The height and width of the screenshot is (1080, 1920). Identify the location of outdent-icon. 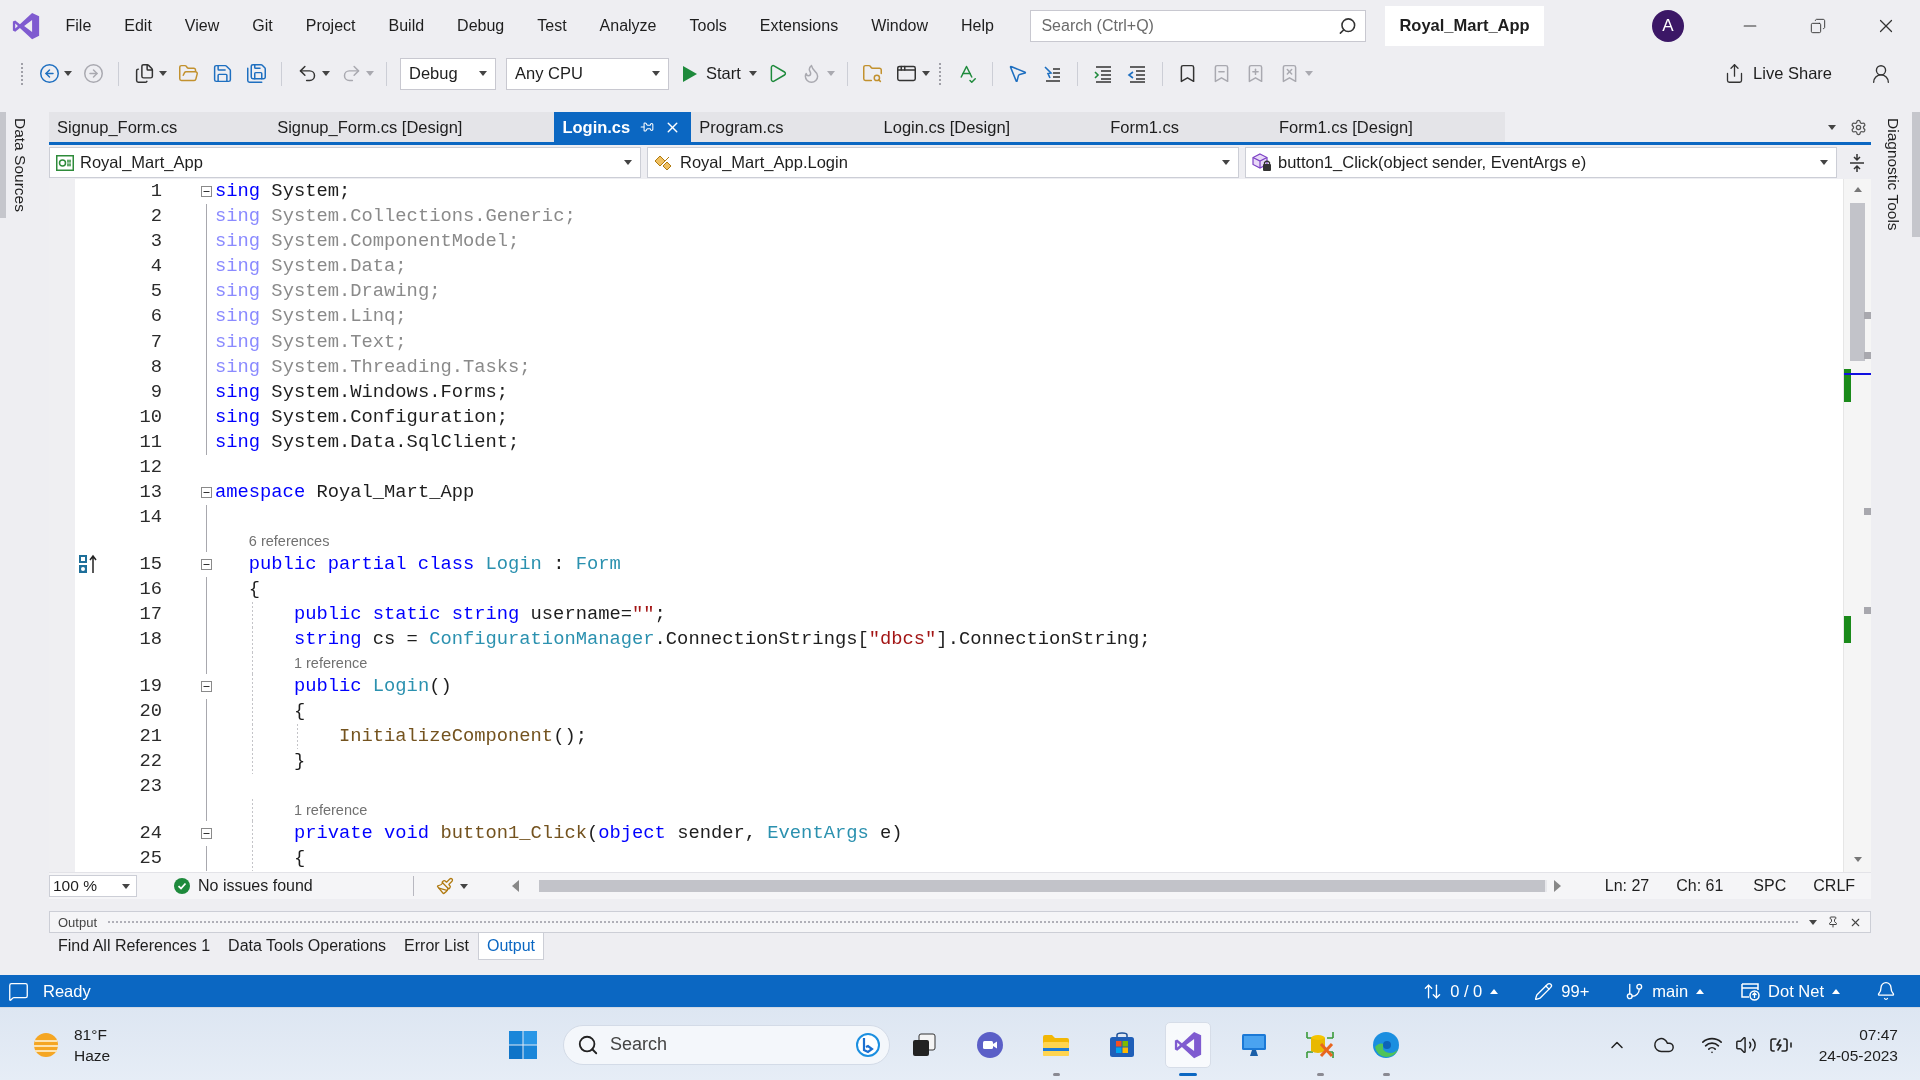
(1136, 73).